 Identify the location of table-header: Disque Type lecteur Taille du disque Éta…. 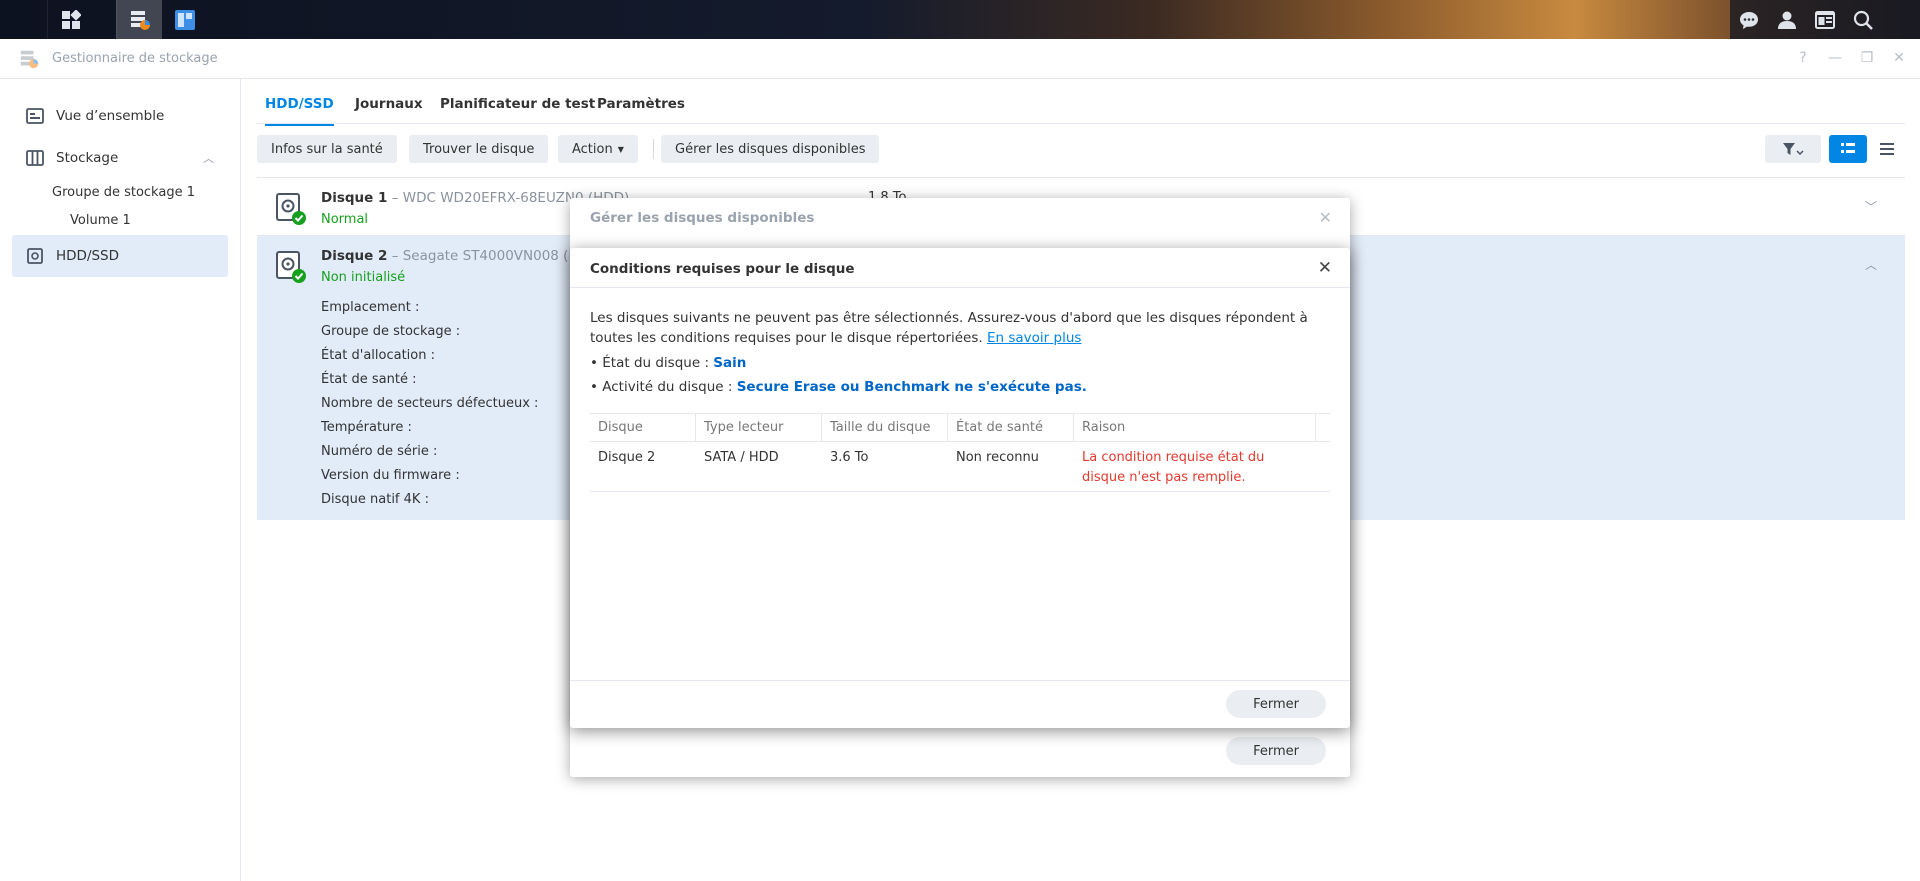
(960, 427).